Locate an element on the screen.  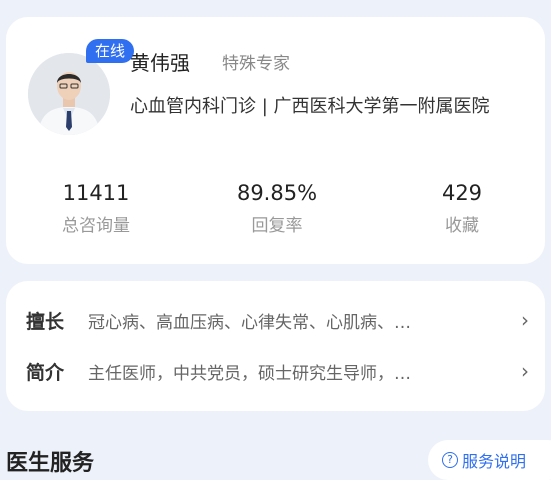
question-circle-icon: ? is located at coordinates (450, 460).